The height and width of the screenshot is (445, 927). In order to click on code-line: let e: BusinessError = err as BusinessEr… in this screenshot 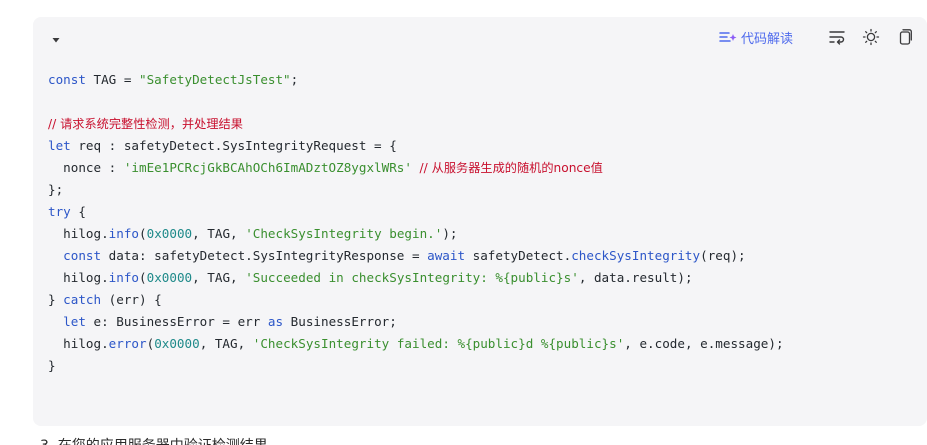, I will do `click(482, 322)`.